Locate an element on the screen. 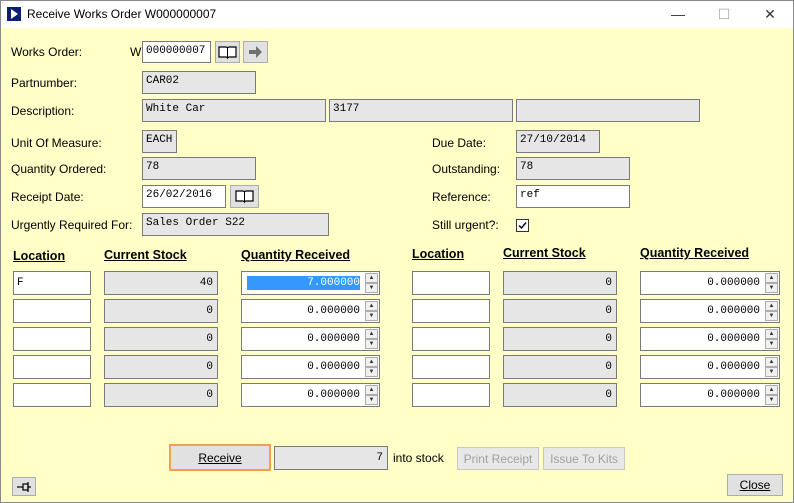 Image resolution: width=794 pixels, height=503 pixels. play-arrow-icon is located at coordinates (14, 14).